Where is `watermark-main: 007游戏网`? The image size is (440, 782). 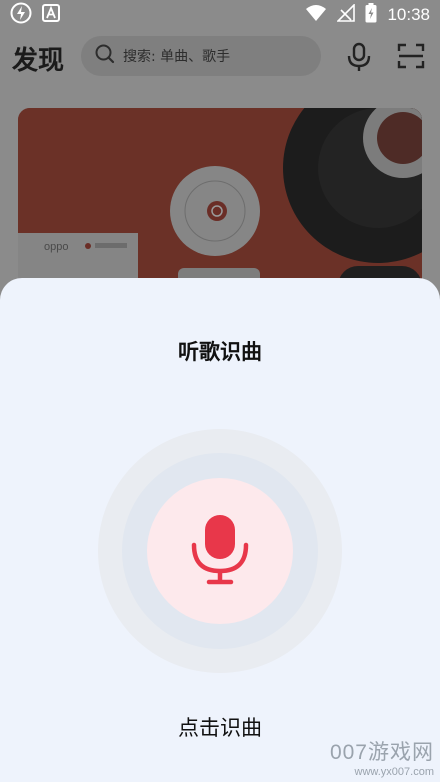
watermark-main: 007游戏网 is located at coordinates (381, 752).